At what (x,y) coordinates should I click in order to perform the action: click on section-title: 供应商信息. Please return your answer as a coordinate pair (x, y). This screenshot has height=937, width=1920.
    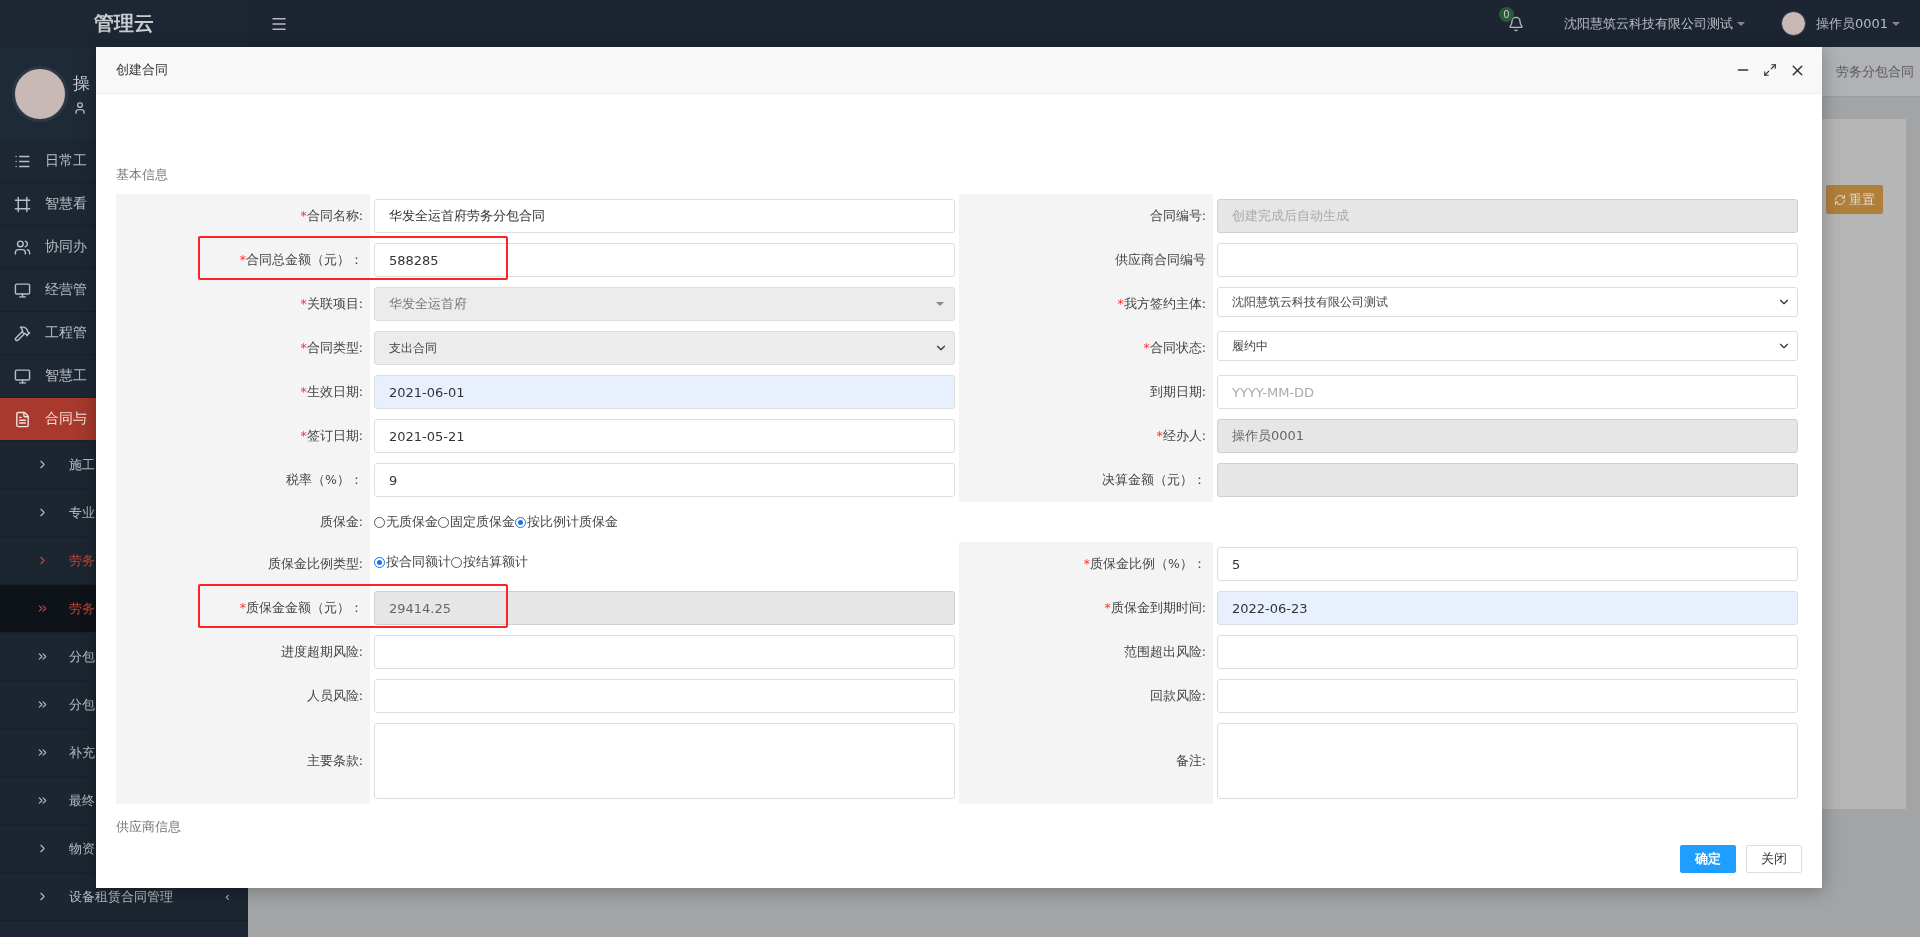
    Looking at the image, I should click on (149, 827).